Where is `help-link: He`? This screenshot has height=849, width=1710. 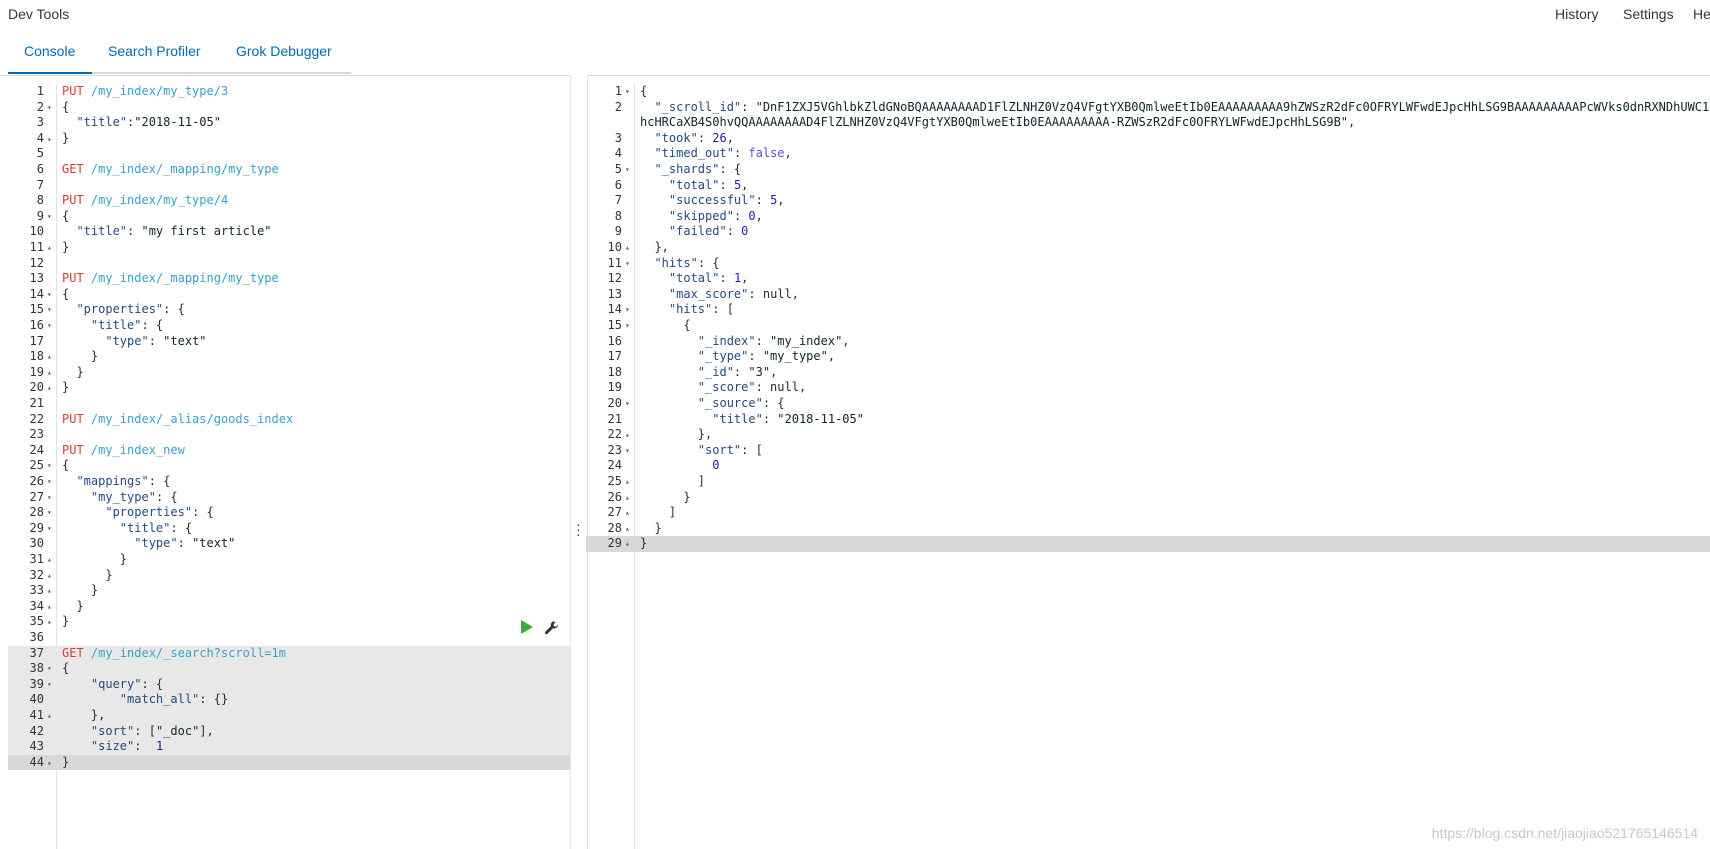
help-link: He is located at coordinates (1701, 14).